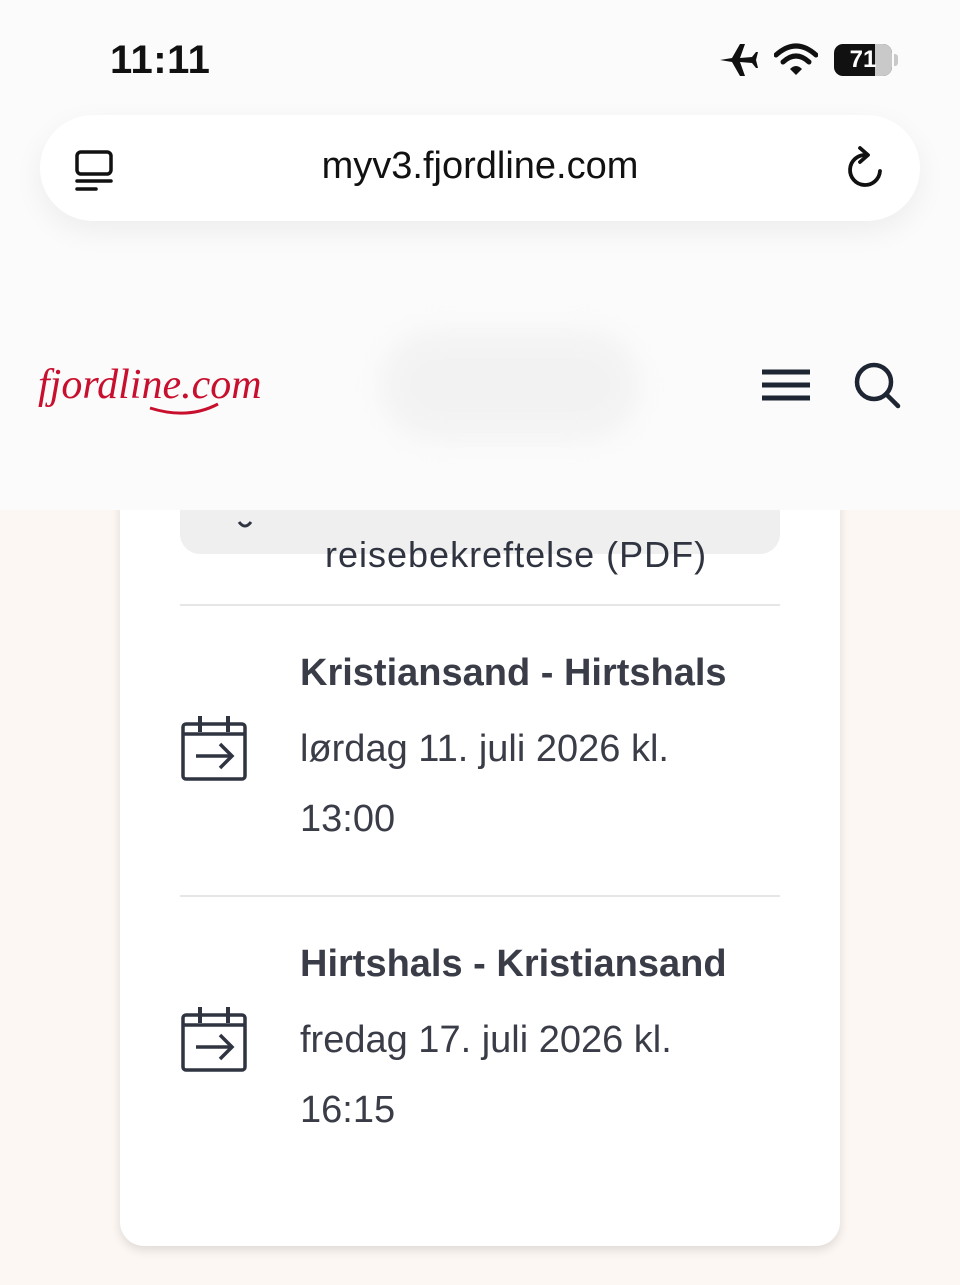 The image size is (960, 1285). I want to click on url-text: myv3.fjordline.com, so click(480, 166).